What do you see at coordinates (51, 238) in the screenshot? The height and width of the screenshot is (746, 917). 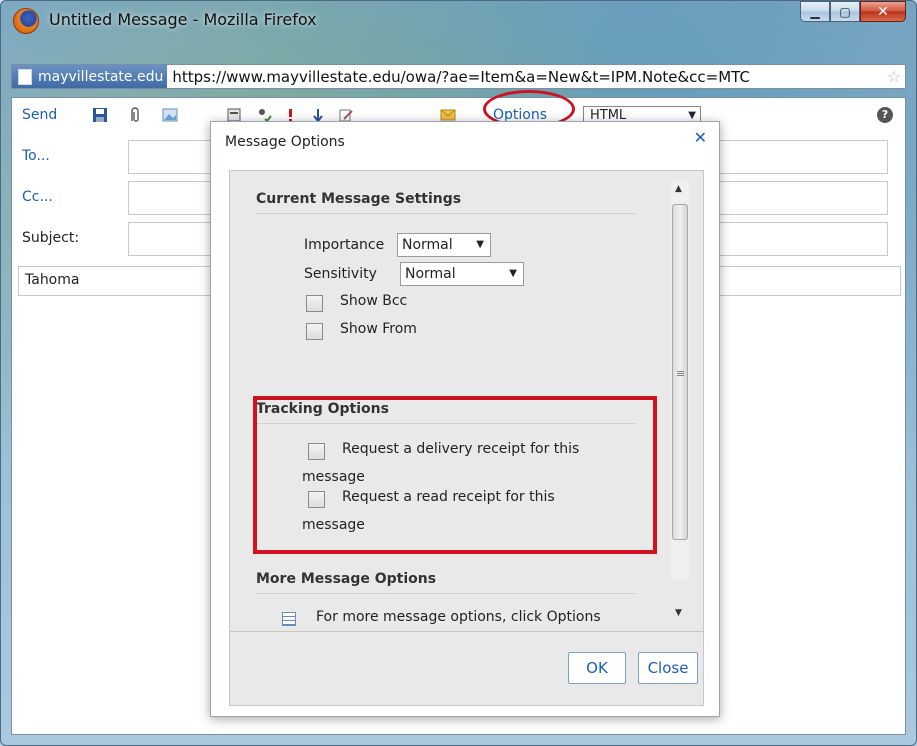 I see `subject-label: Subject:` at bounding box center [51, 238].